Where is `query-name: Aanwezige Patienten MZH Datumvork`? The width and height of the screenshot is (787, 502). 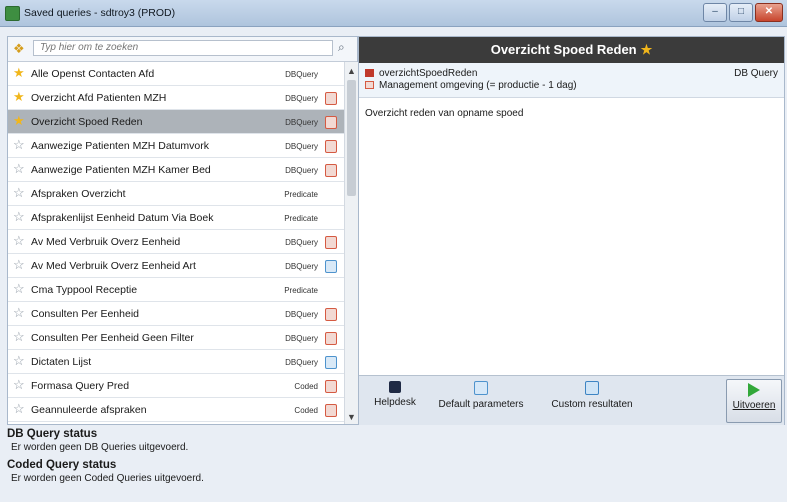 query-name: Aanwezige Patienten MZH Datumvork is located at coordinates (120, 146).